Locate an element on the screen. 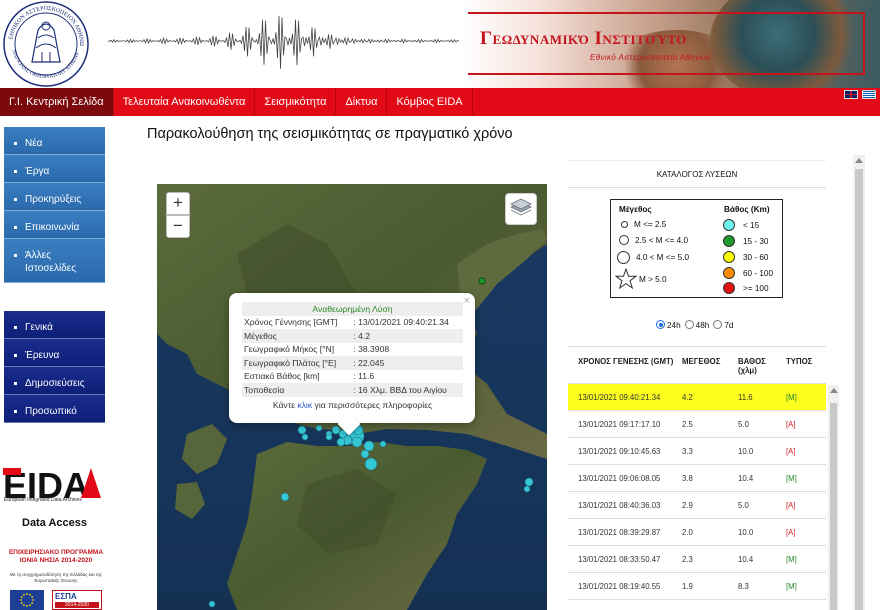 This screenshot has height=610, width=880. event-time: 13/01/2021 08:33:50.47 is located at coordinates (625, 559).